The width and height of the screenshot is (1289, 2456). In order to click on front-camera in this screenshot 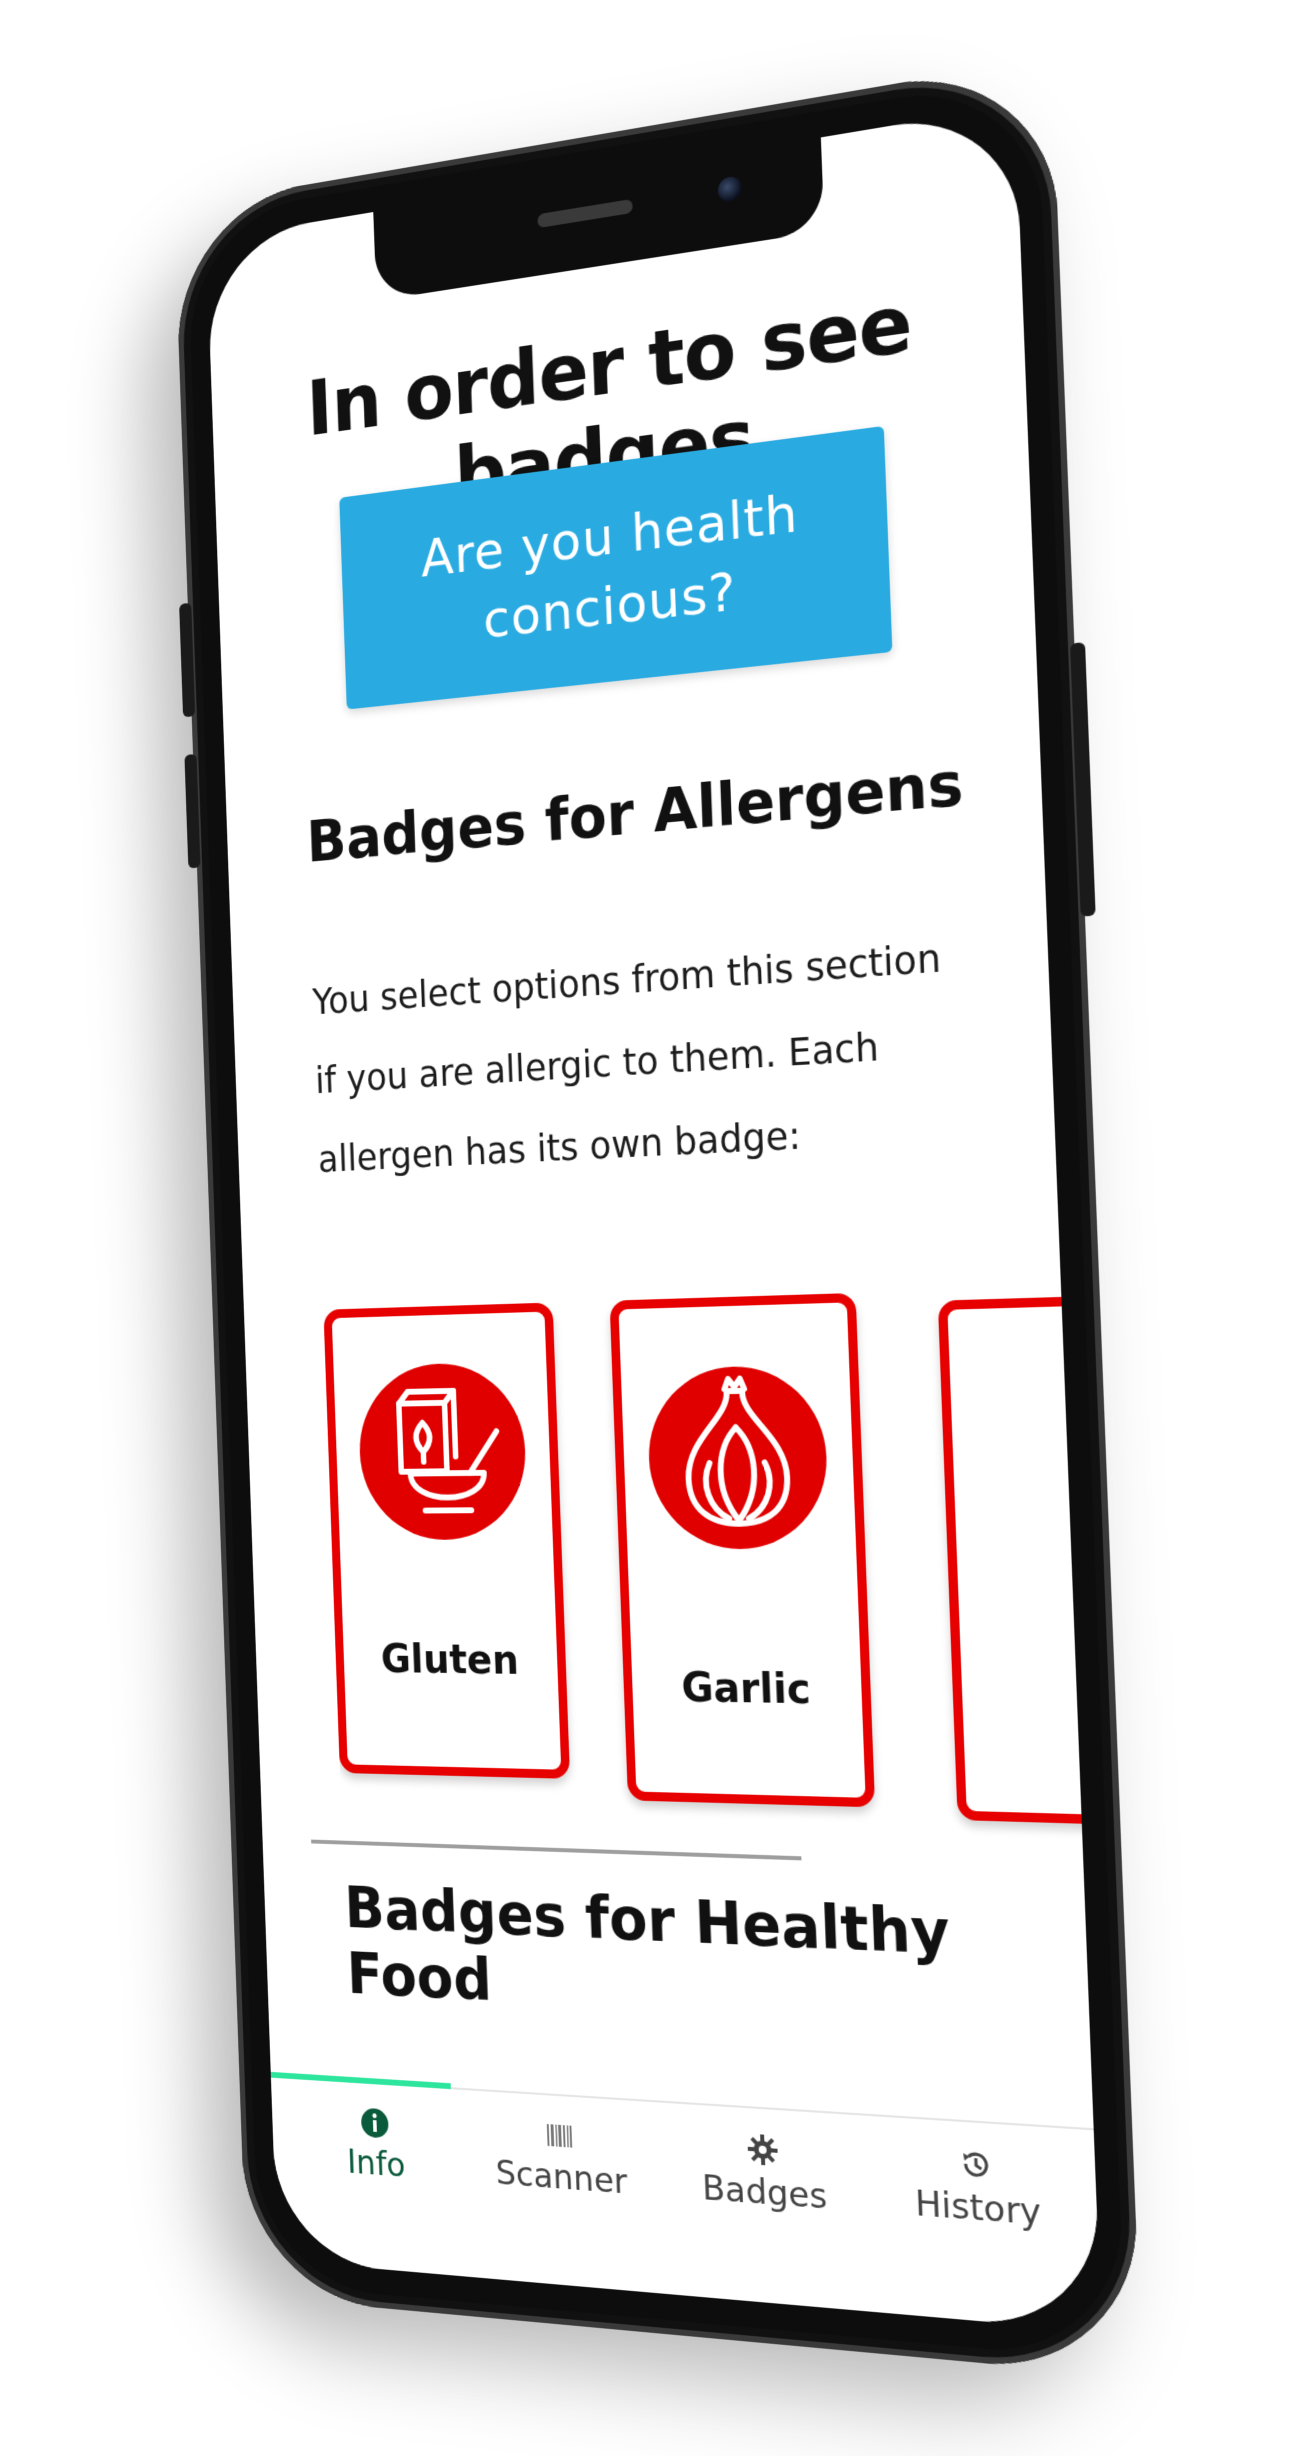, I will do `click(730, 189)`.